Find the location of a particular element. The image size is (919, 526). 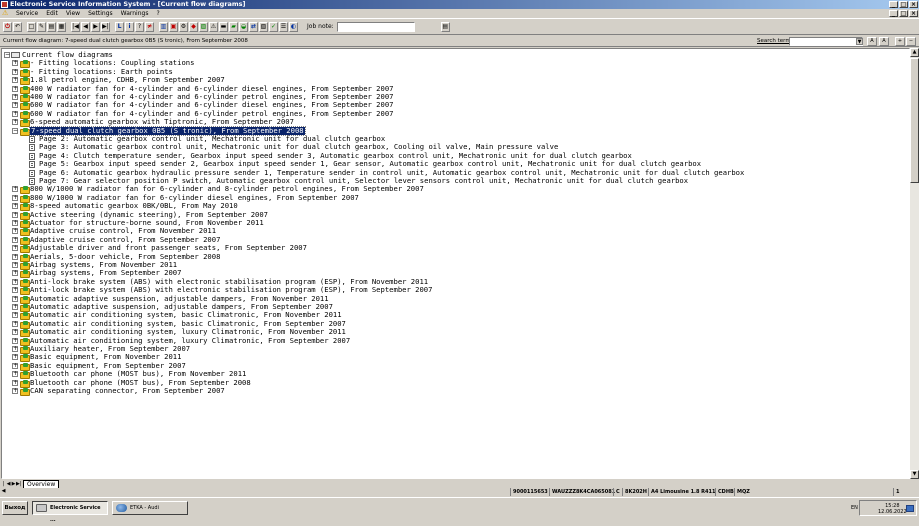

start-button: Выход is located at coordinates (15, 508).